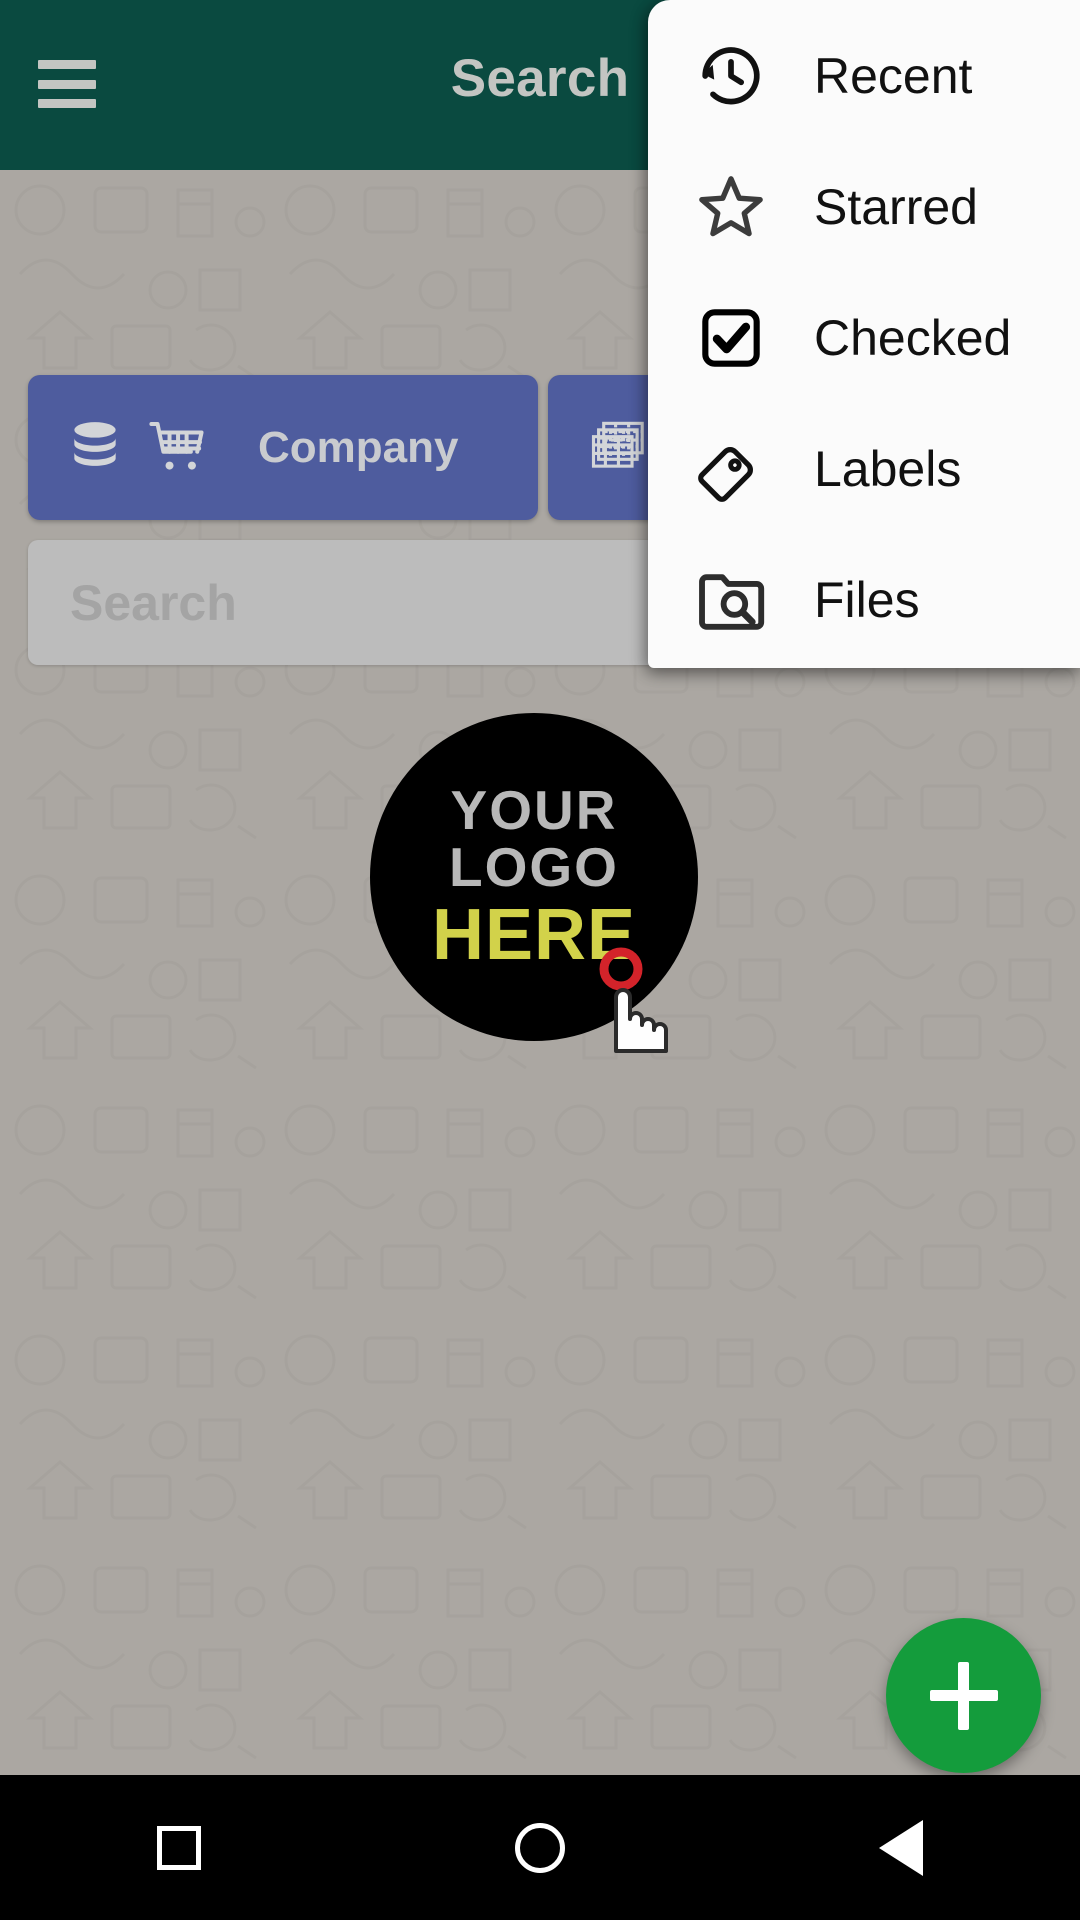 Image resolution: width=1080 pixels, height=1920 pixels. What do you see at coordinates (893, 75) in the screenshot?
I see `menu-item-label: Recent` at bounding box center [893, 75].